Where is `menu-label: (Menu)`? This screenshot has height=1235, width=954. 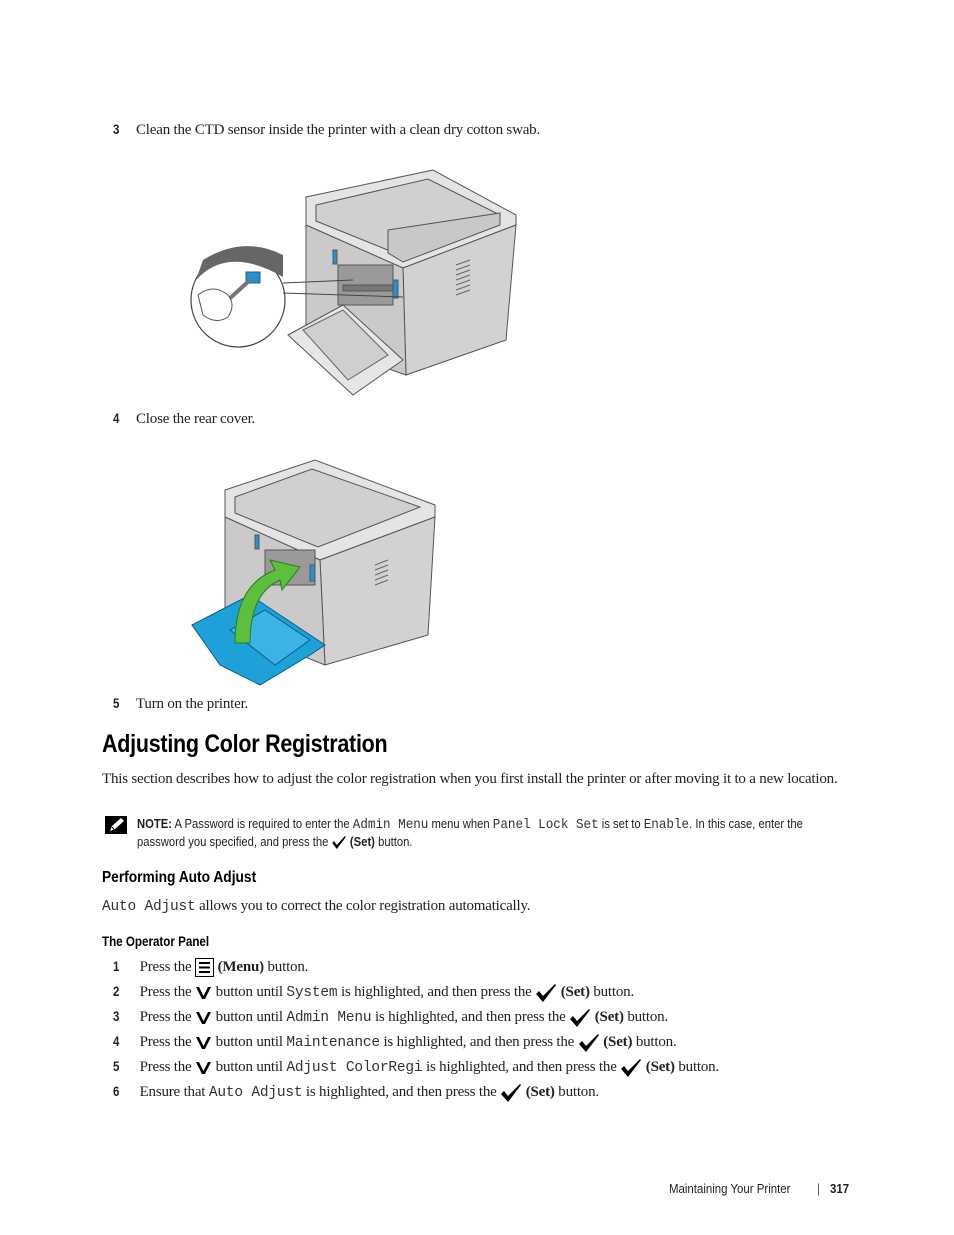 menu-label: (Menu) is located at coordinates (240, 967).